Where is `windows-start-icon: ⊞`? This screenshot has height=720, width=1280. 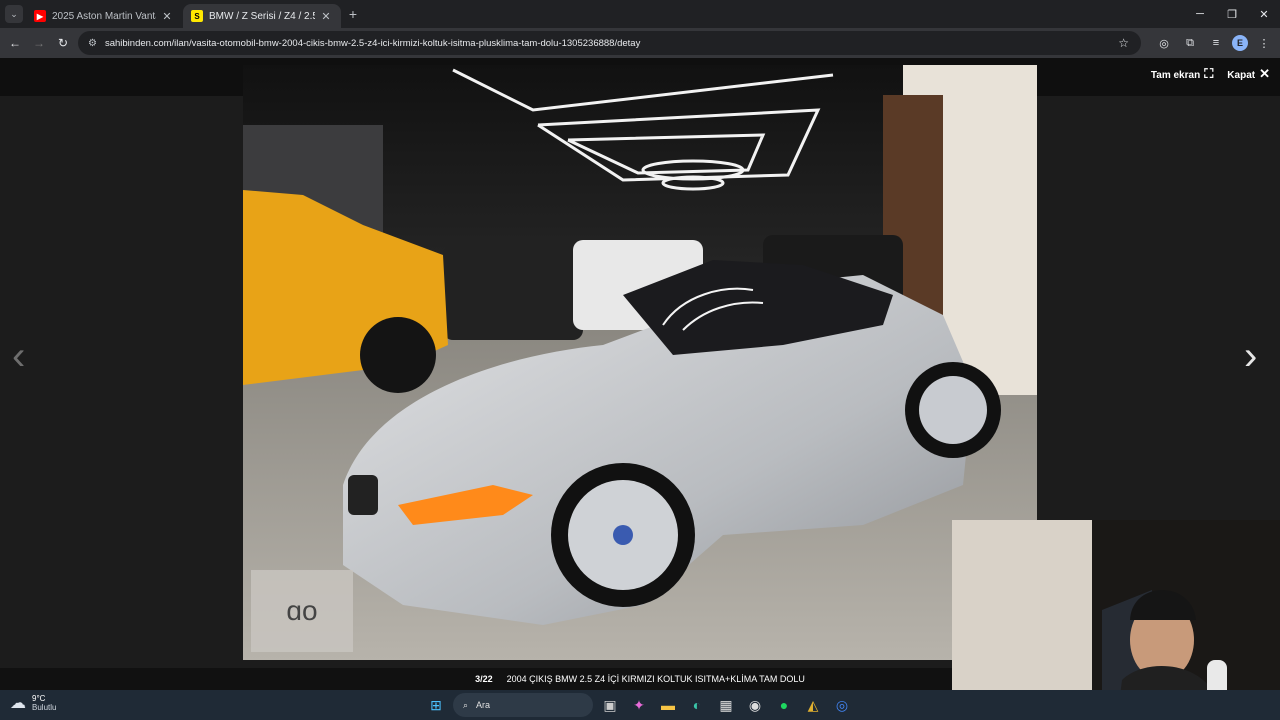
windows-start-icon: ⊞ is located at coordinates (436, 705).